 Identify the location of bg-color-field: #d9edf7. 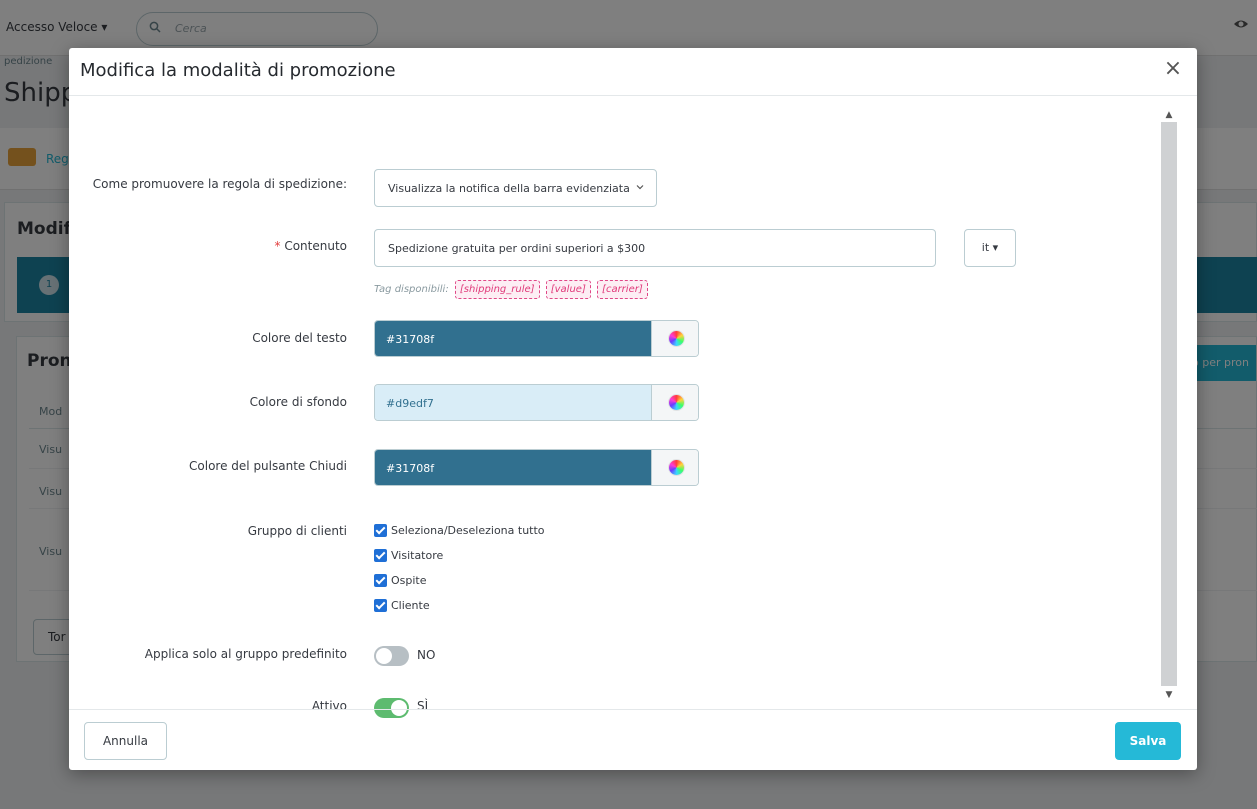
(536, 402).